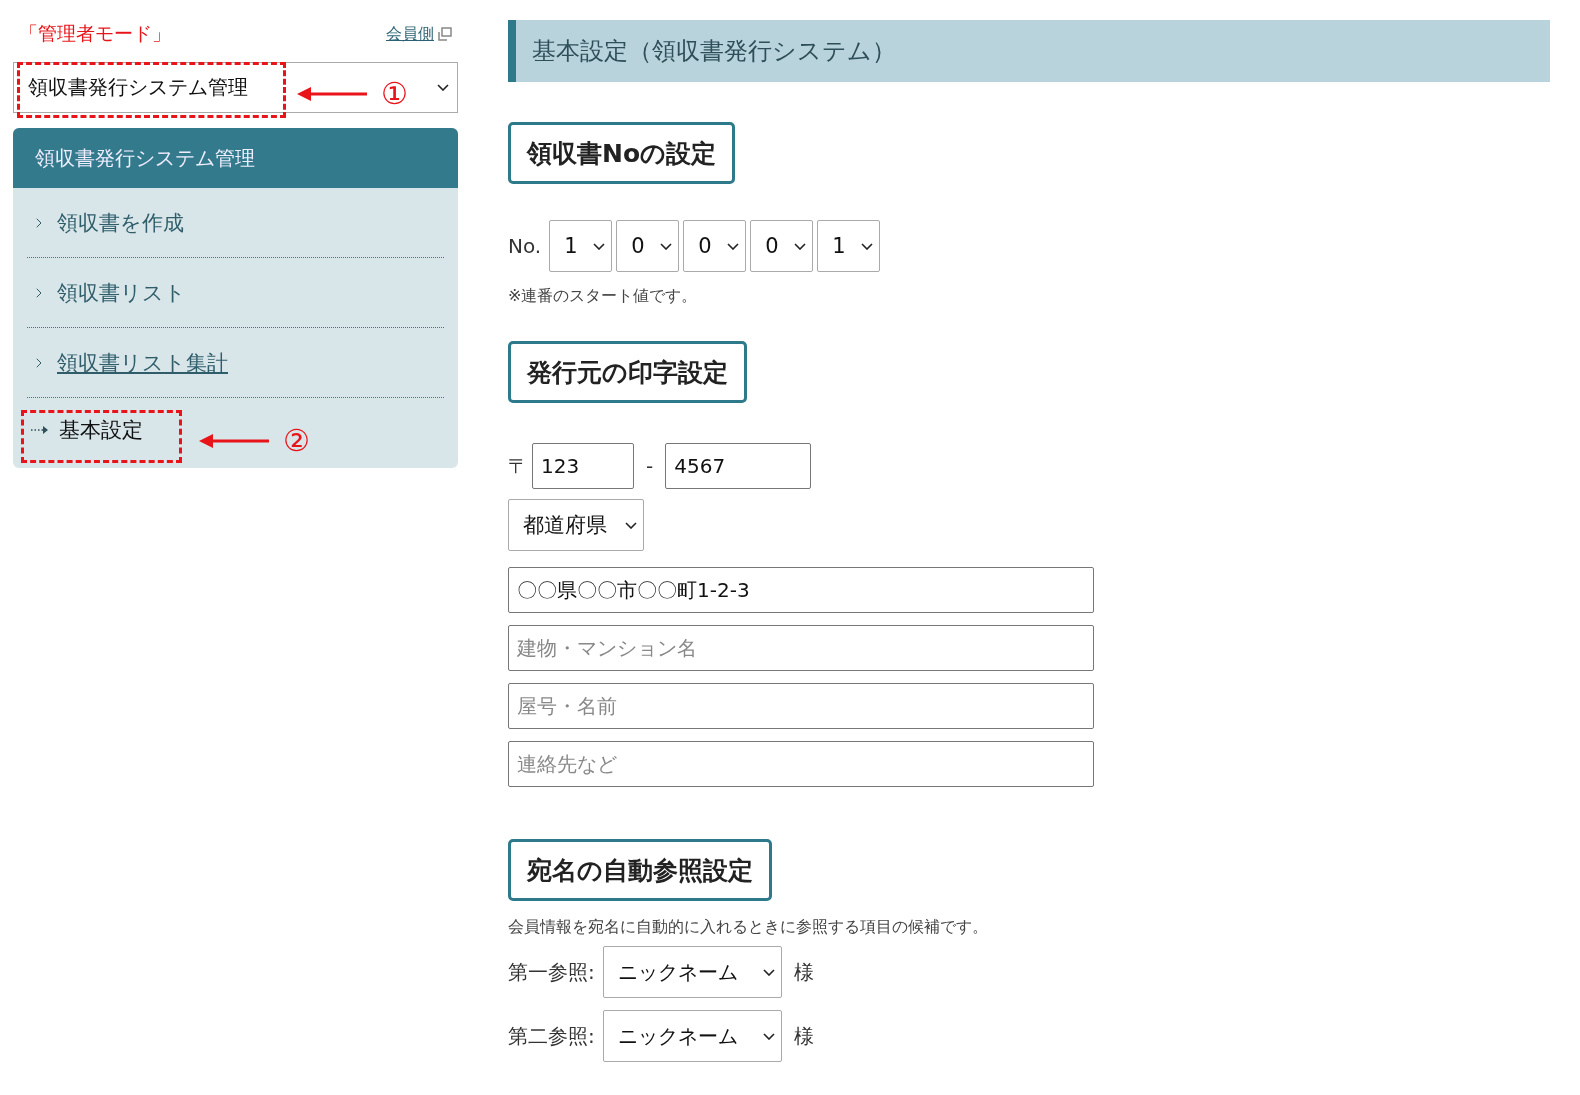  Describe the element at coordinates (95, 33) in the screenshot. I see `mode-label: 「管理者モード」` at that location.